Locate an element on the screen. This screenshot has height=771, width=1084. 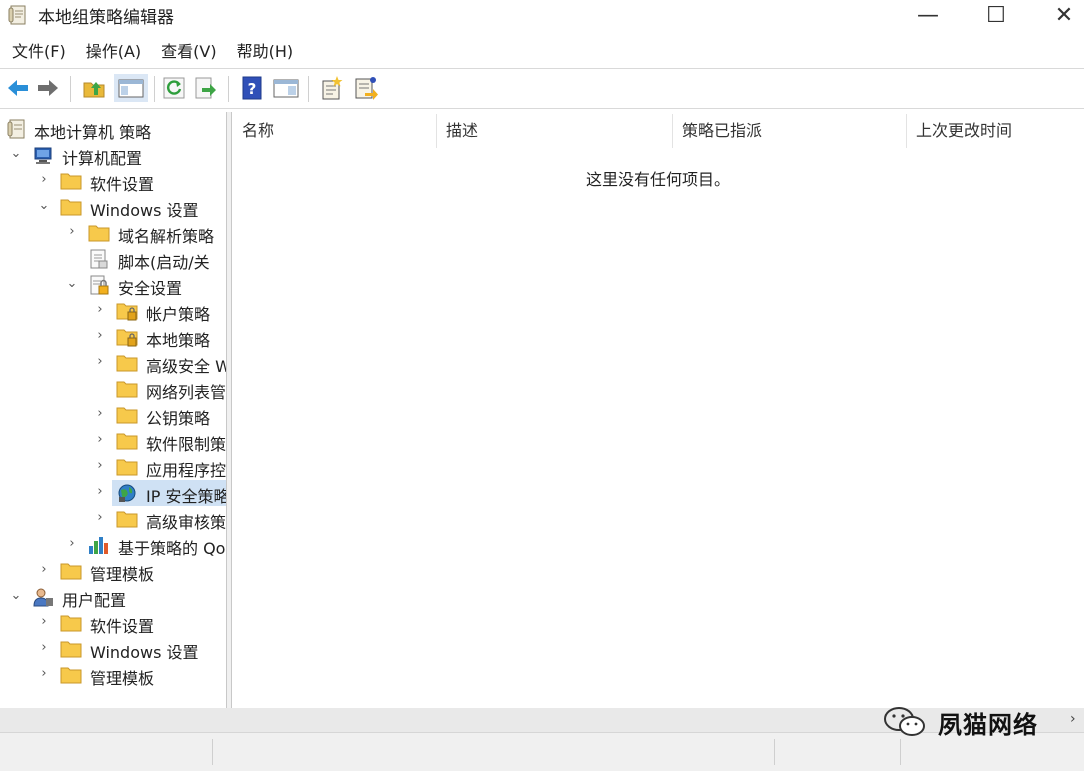
close-button: ✕ is located at coordinates (1057, 15).